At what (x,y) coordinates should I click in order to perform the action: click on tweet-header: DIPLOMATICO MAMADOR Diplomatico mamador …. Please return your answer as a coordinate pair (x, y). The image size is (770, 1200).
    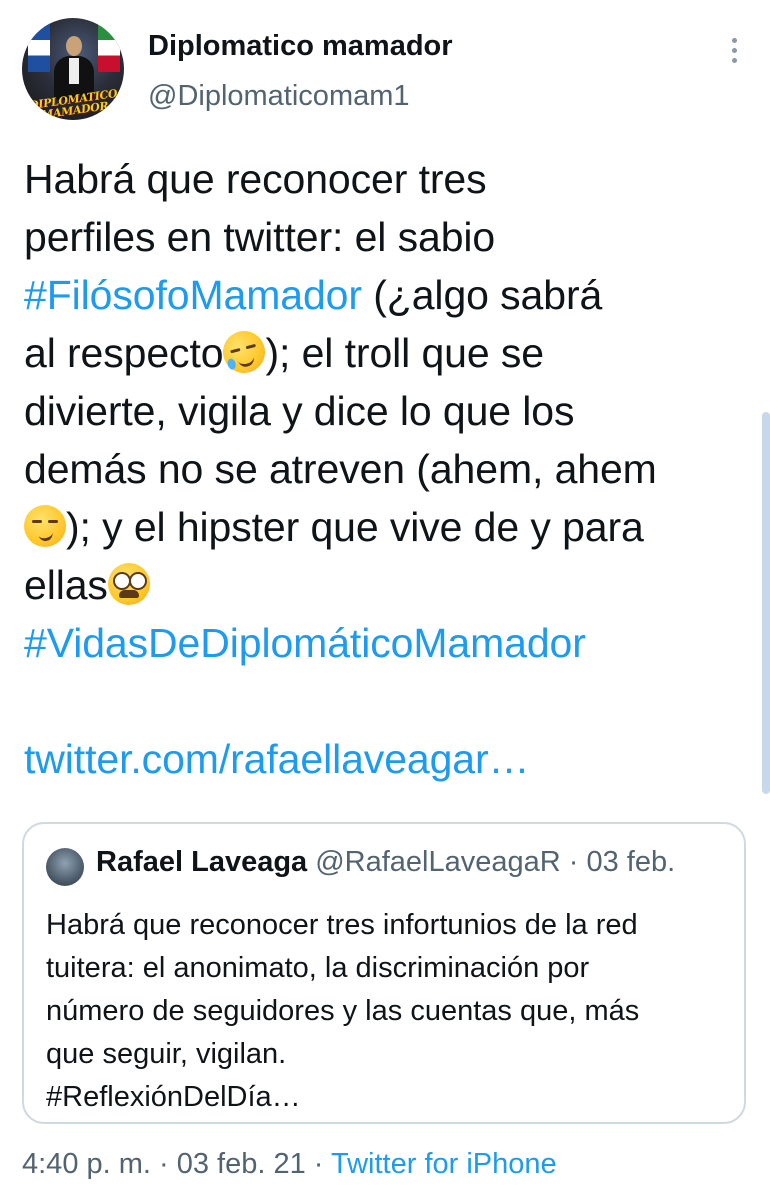
    Looking at the image, I should click on (385, 73).